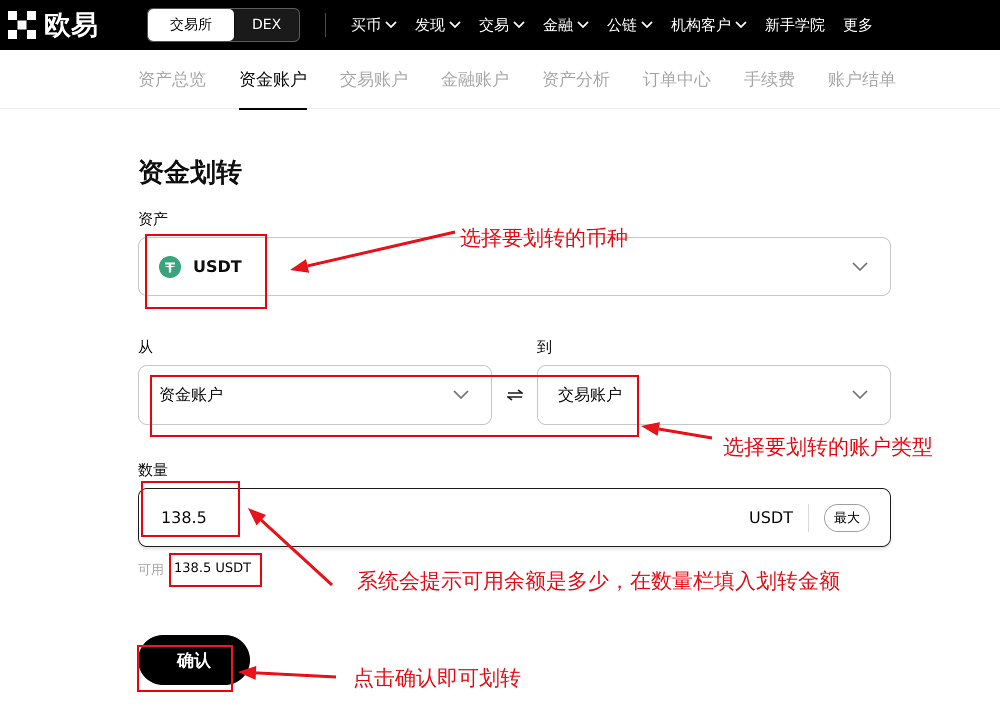 Image resolution: width=1000 pixels, height=724 pixels. I want to click on nav-item: 金融, so click(566, 25).